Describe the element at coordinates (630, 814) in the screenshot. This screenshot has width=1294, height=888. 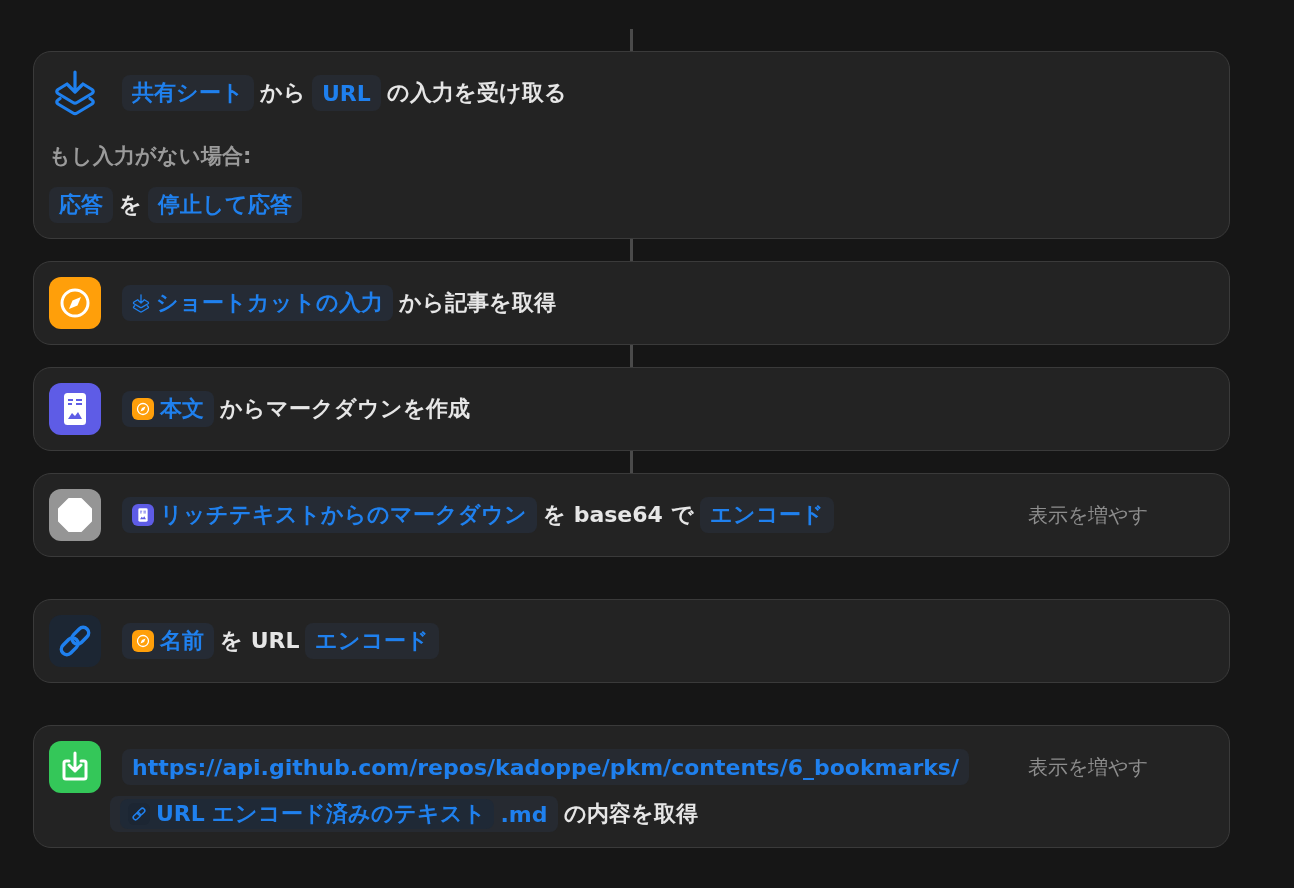
I see `action-text: の内容を取得` at that location.